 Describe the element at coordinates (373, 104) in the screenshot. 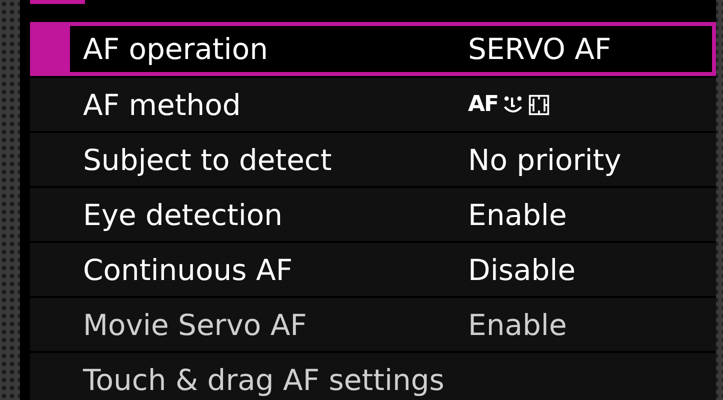

I see `menu-row: AF method AF` at that location.